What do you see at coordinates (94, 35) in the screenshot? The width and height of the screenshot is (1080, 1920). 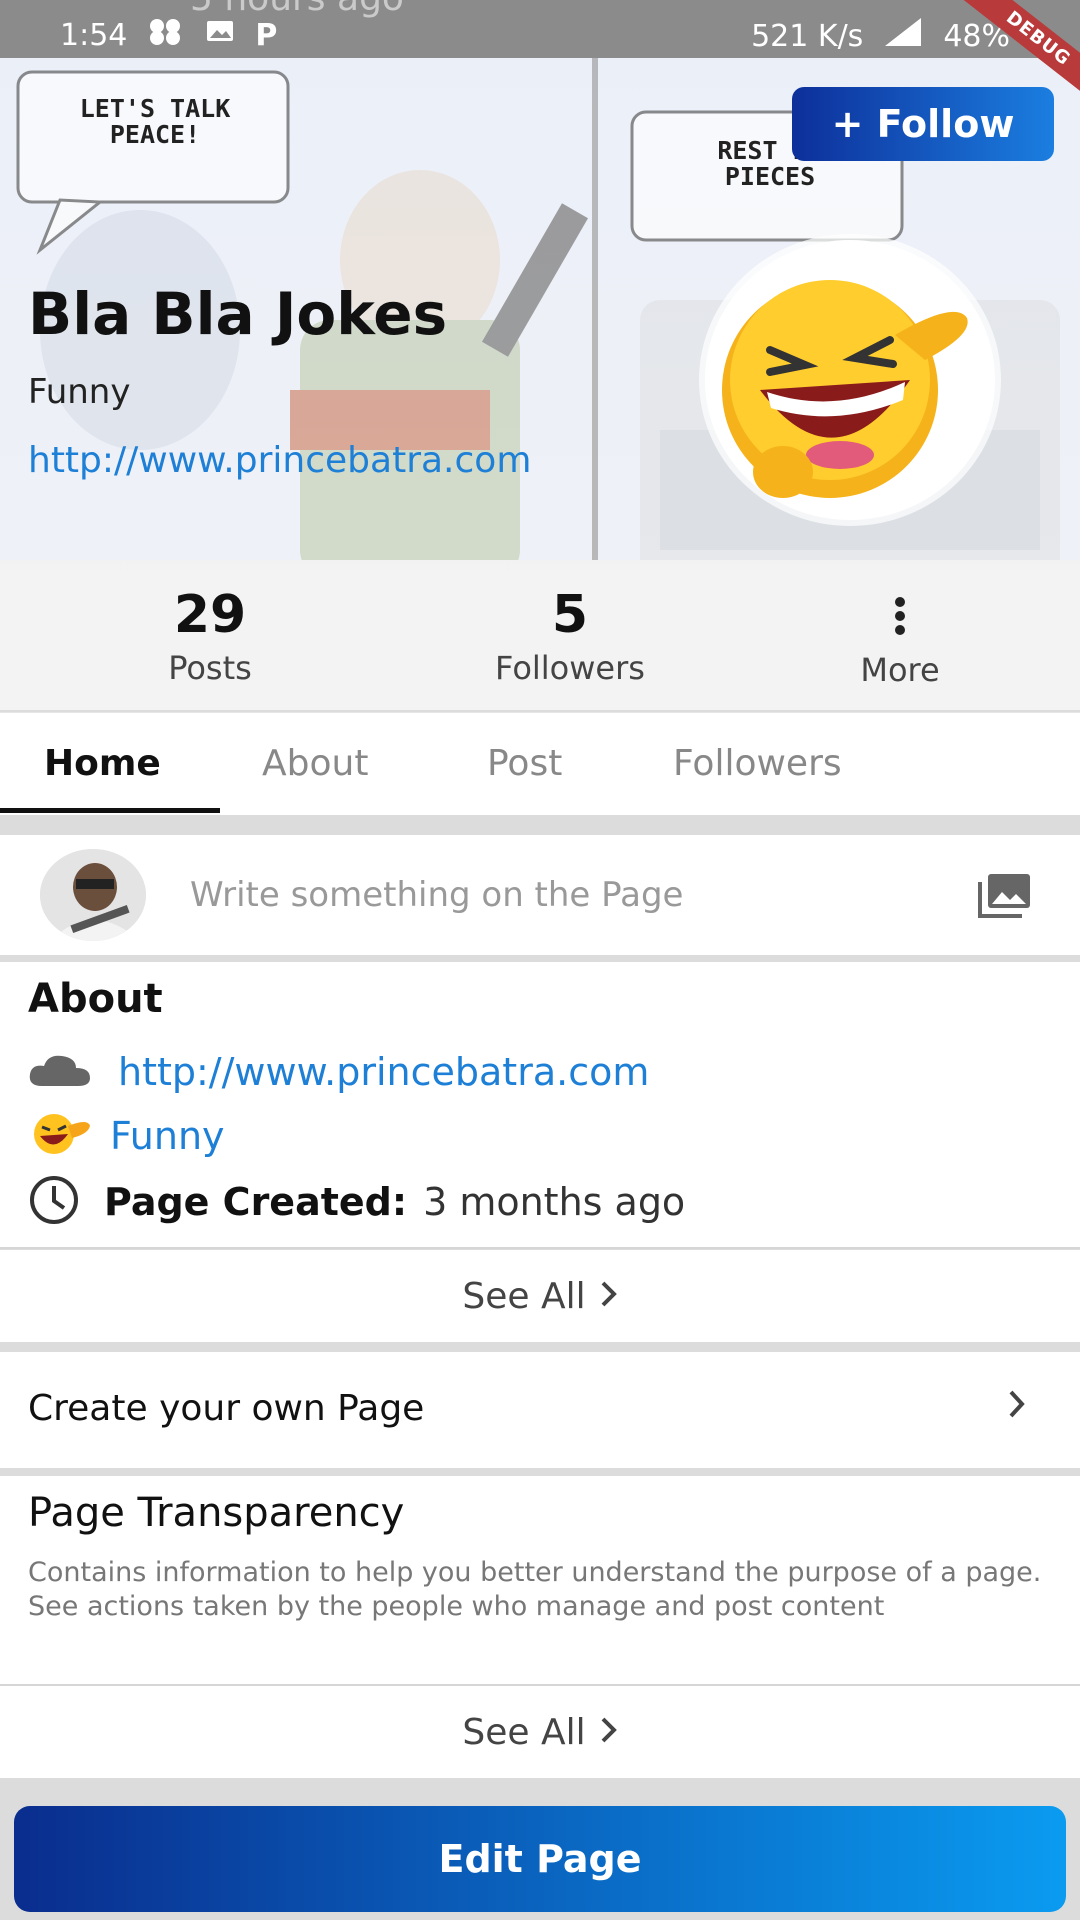 I see `status-time: 1:54` at bounding box center [94, 35].